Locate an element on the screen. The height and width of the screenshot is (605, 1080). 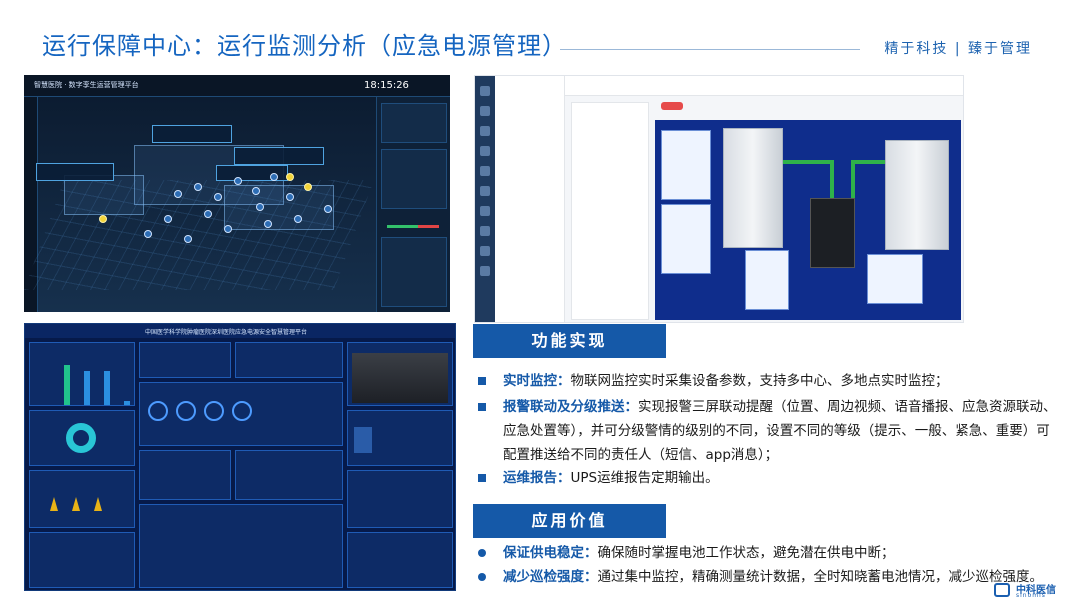
feature-label: 报警联动及分级推送： is located at coordinates (570, 407).